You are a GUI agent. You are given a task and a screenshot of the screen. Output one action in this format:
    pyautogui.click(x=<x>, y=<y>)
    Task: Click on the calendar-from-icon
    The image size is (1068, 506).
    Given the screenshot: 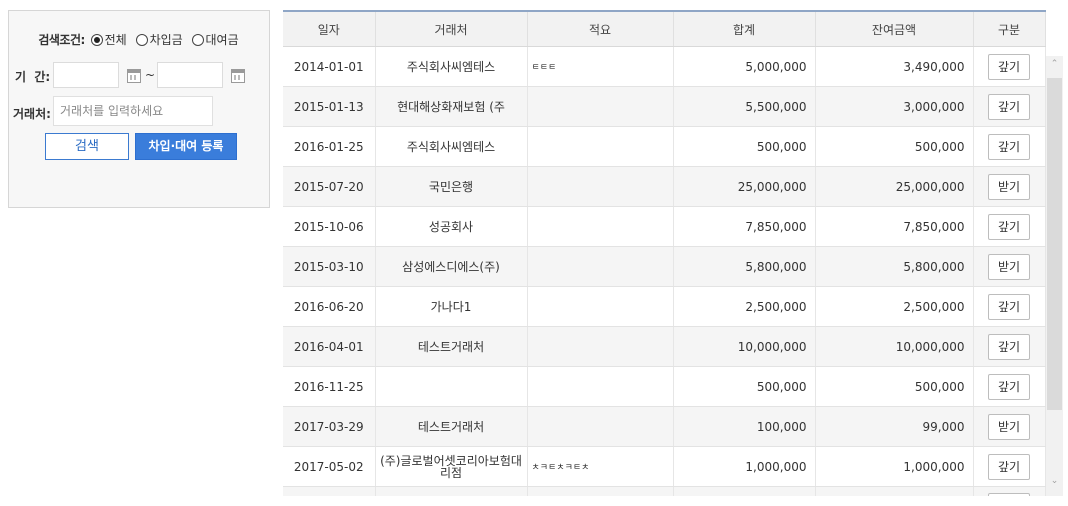 What is the action you would take?
    pyautogui.click(x=134, y=76)
    